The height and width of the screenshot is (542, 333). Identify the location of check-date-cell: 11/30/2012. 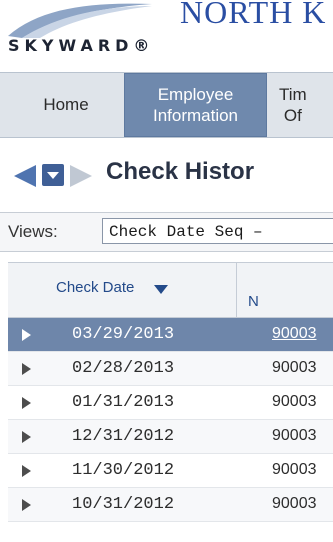
(123, 470).